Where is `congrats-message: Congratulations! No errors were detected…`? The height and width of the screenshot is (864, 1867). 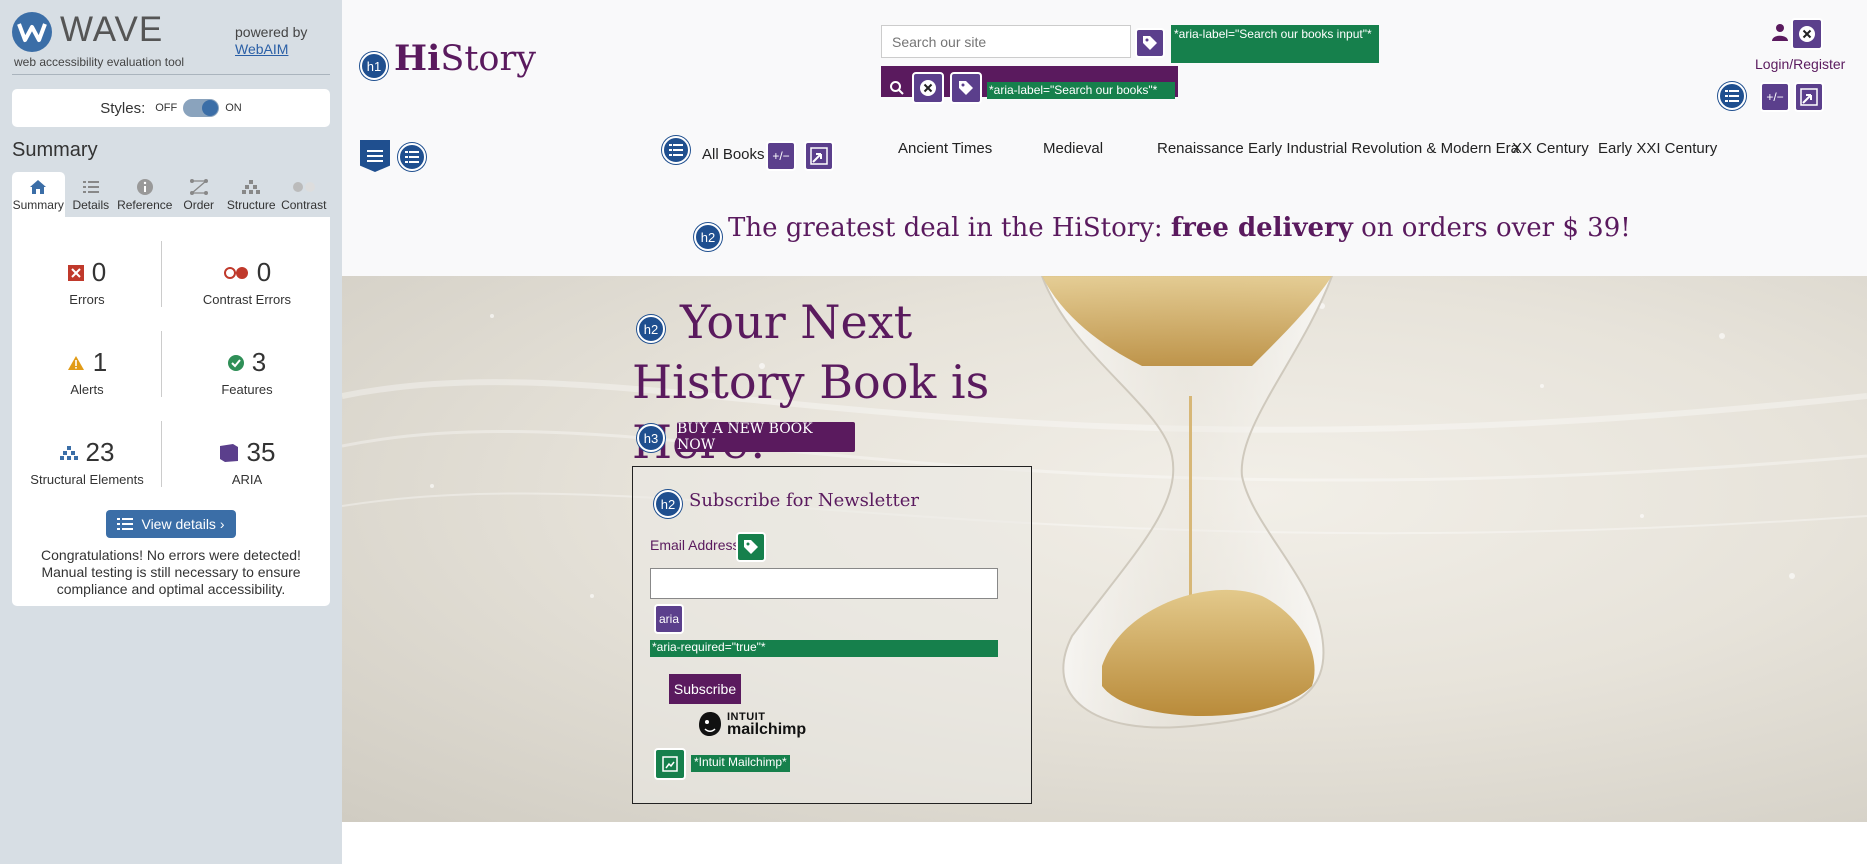
congrats-message: Congratulations! No errors were detected… is located at coordinates (171, 572).